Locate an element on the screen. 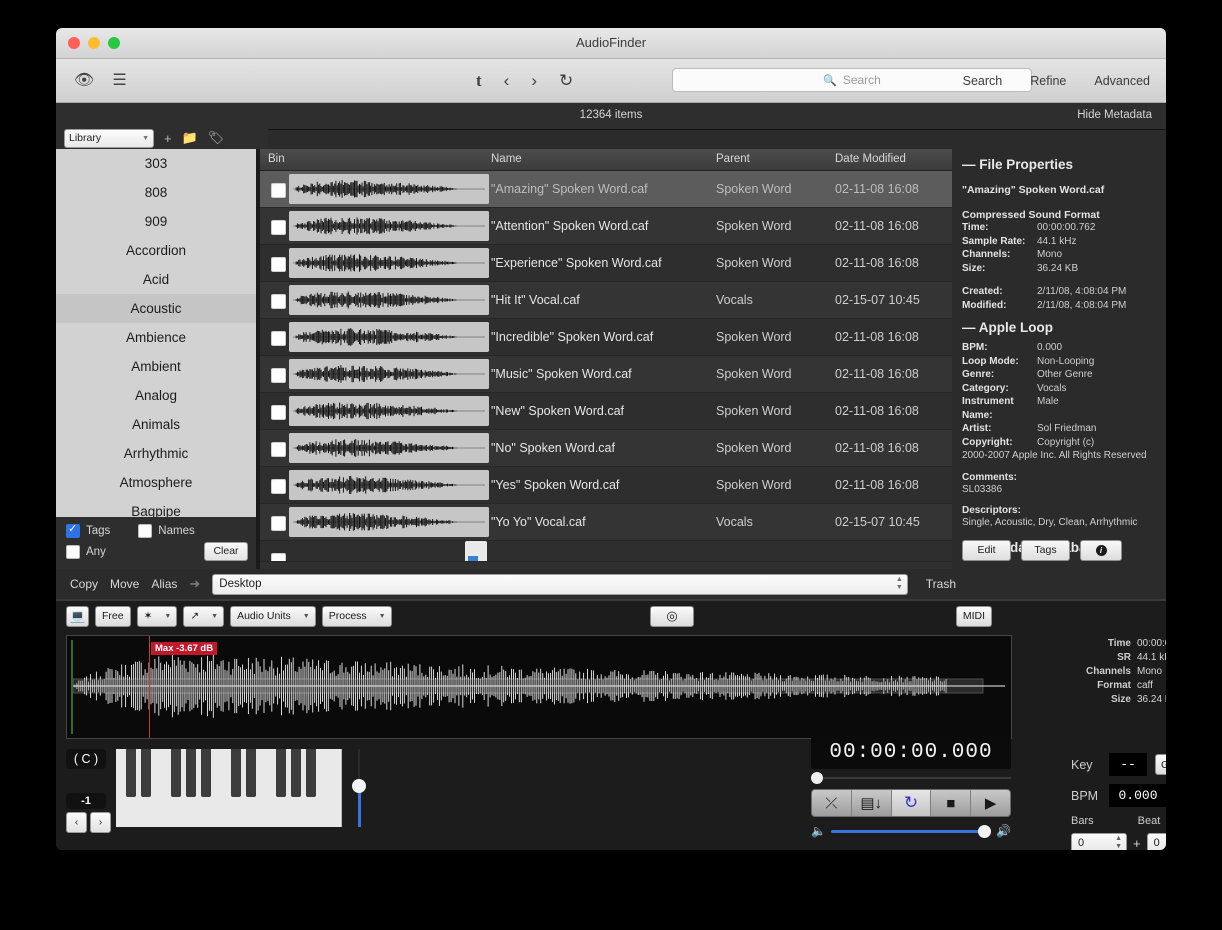  velocity-slider is located at coordinates (359, 788).